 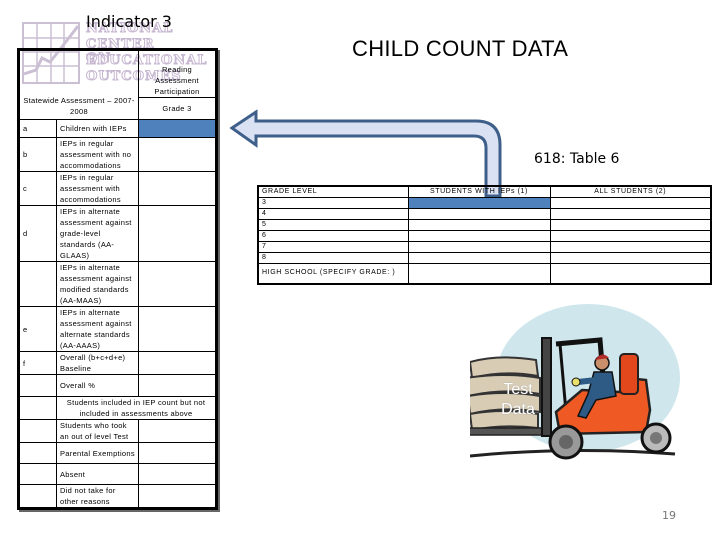 I want to click on table-row: Parental Exemptions, so click(x=117, y=453).